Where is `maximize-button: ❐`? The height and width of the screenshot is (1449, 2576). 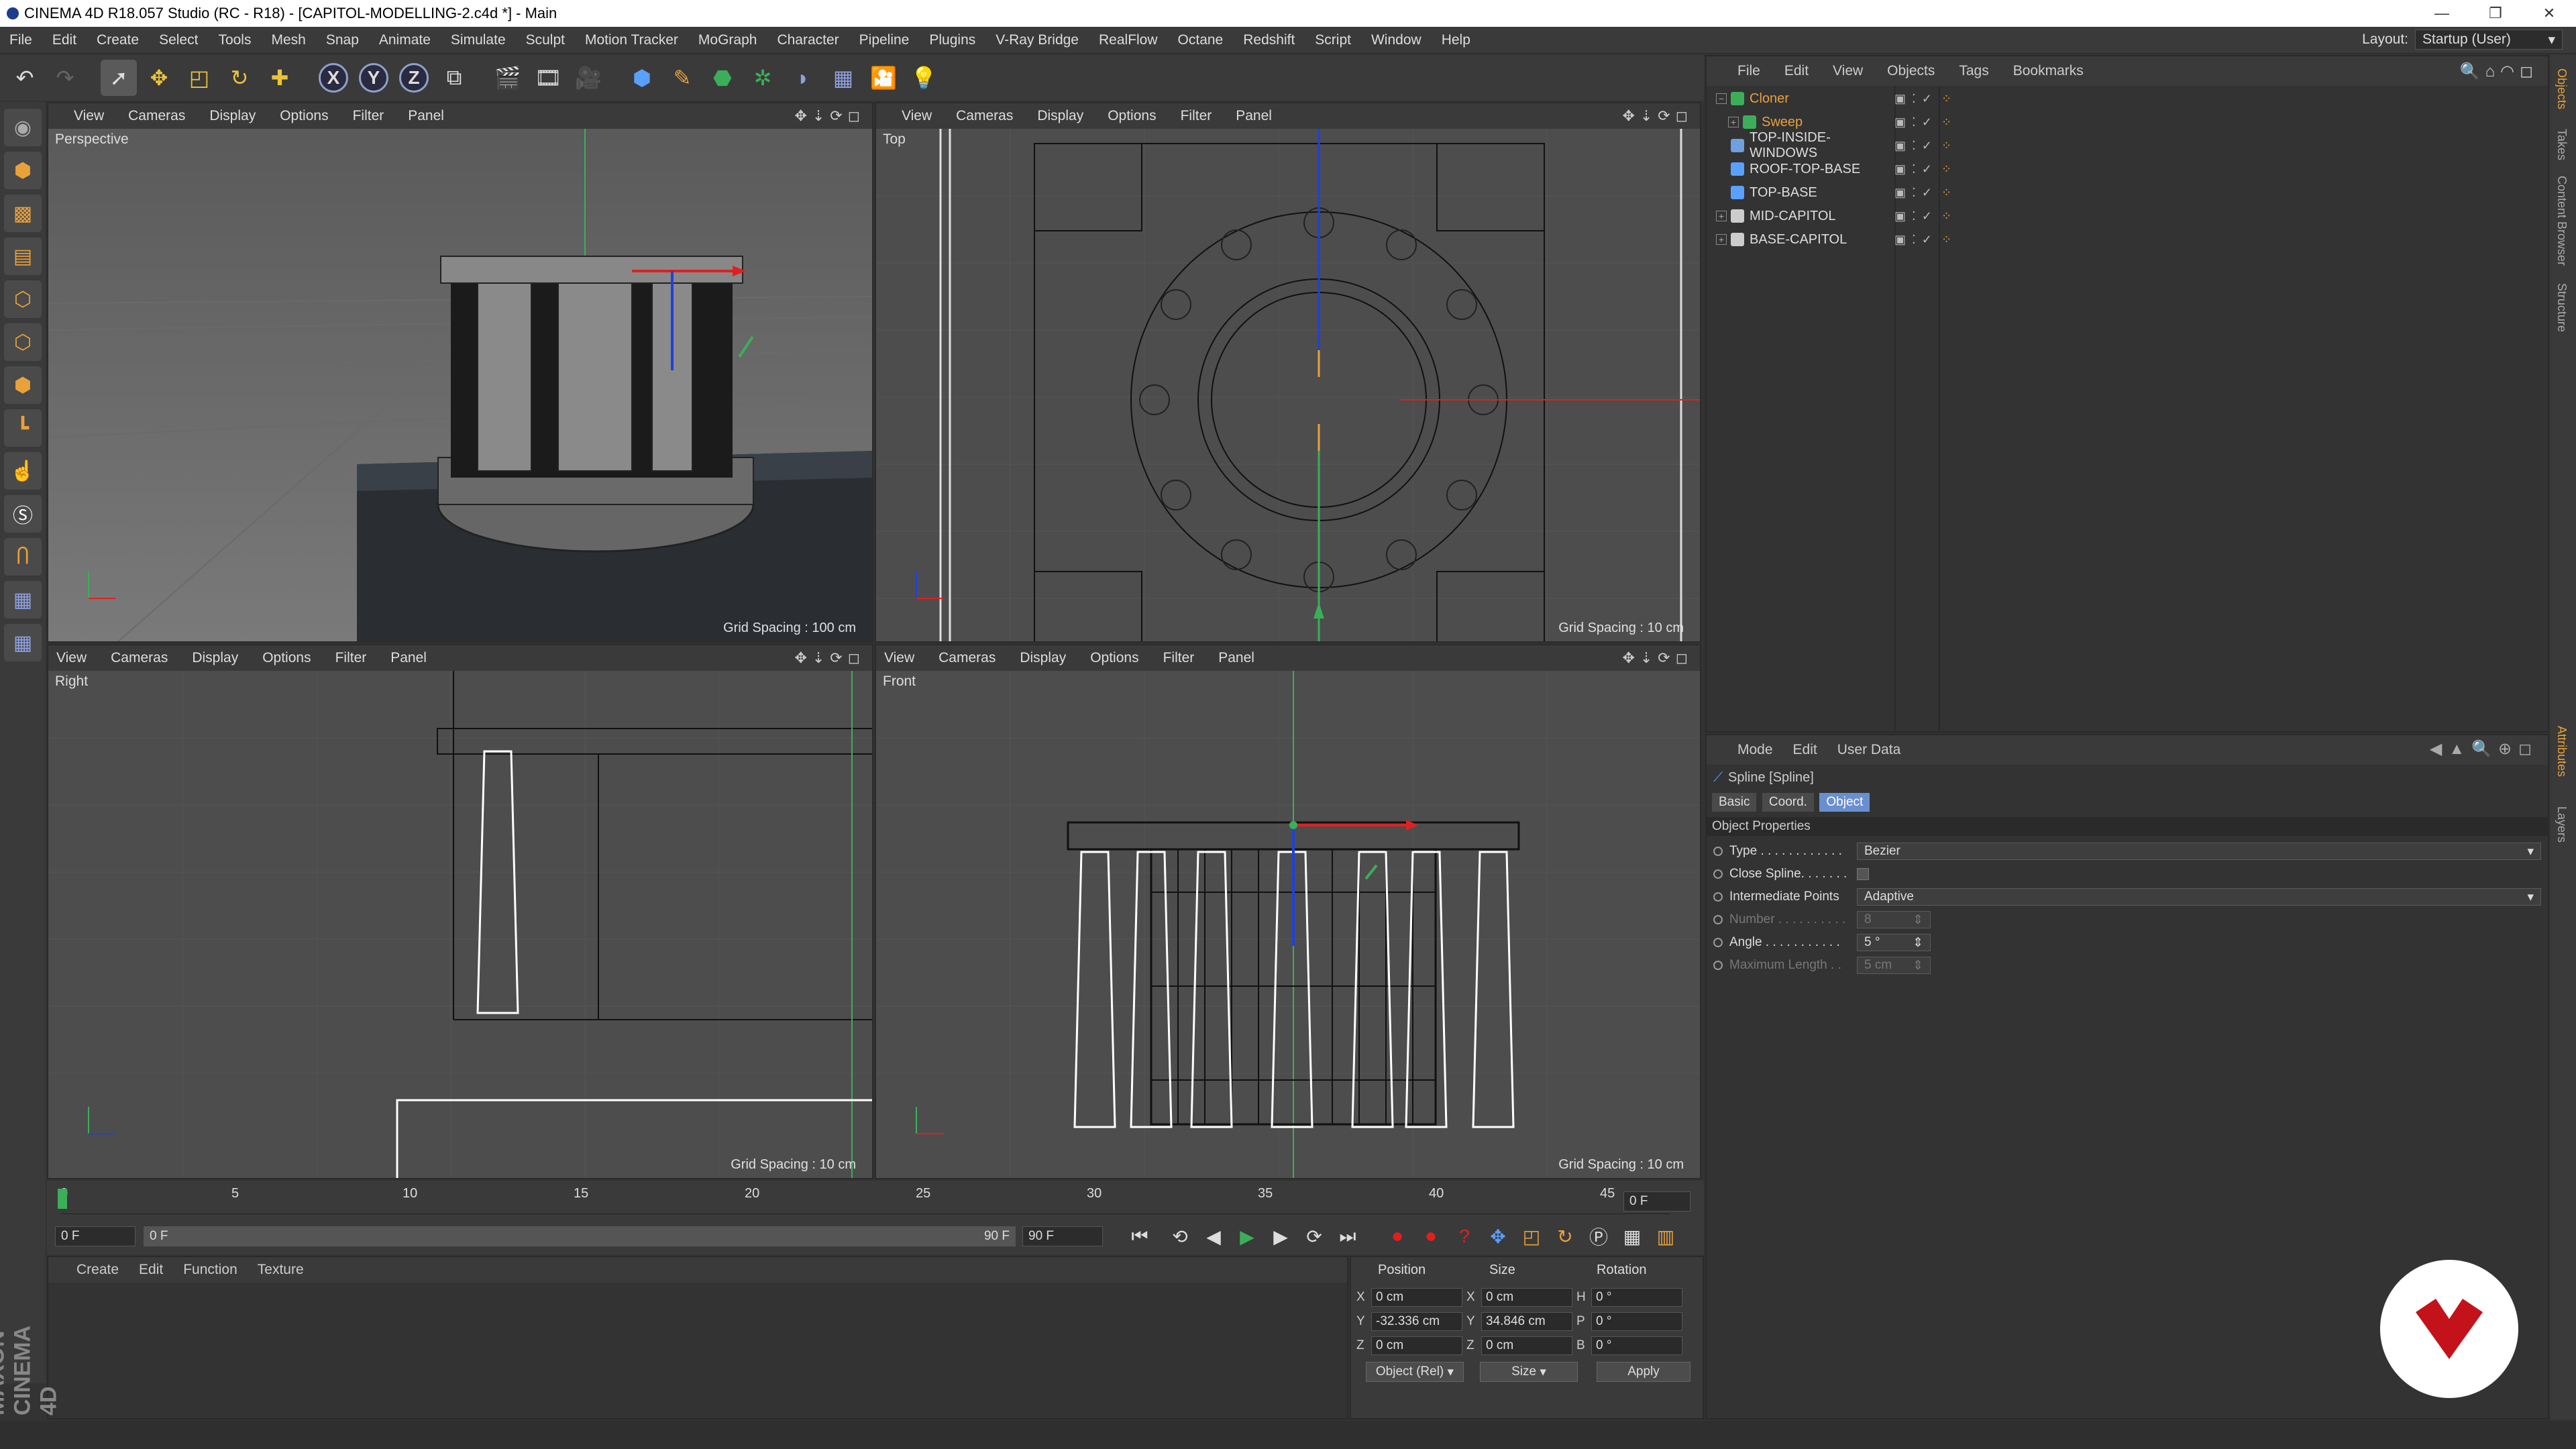 maximize-button: ❐ is located at coordinates (2495, 13).